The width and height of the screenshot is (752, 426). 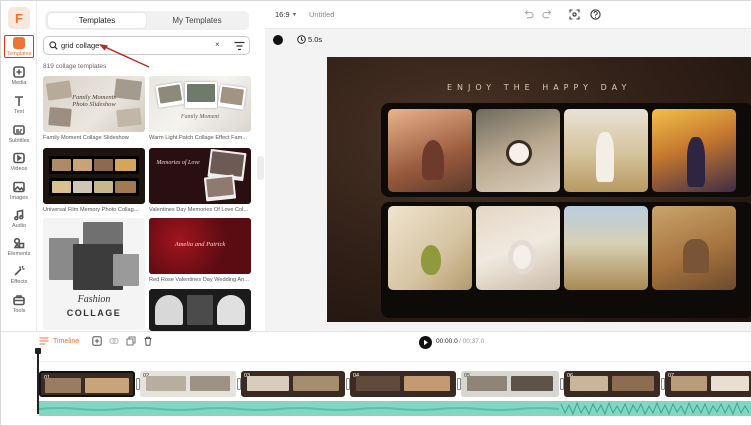 I want to click on canvas-headline: ENJOY THE HAPPY DAY, so click(x=539, y=87).